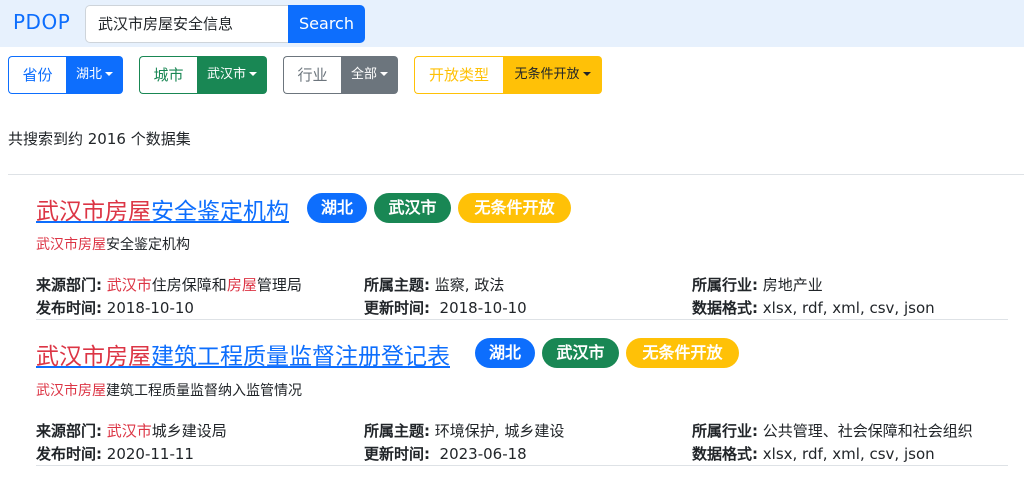 The height and width of the screenshot is (478, 1024). What do you see at coordinates (226, 74) in the screenshot?
I see `filter-city-value: 武汉市` at bounding box center [226, 74].